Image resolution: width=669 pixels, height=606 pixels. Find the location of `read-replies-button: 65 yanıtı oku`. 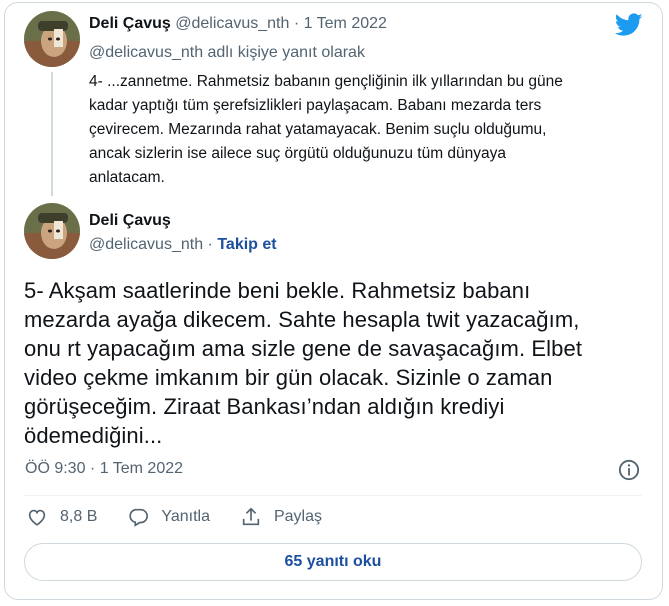

read-replies-button: 65 yanıtı oku is located at coordinates (333, 562).